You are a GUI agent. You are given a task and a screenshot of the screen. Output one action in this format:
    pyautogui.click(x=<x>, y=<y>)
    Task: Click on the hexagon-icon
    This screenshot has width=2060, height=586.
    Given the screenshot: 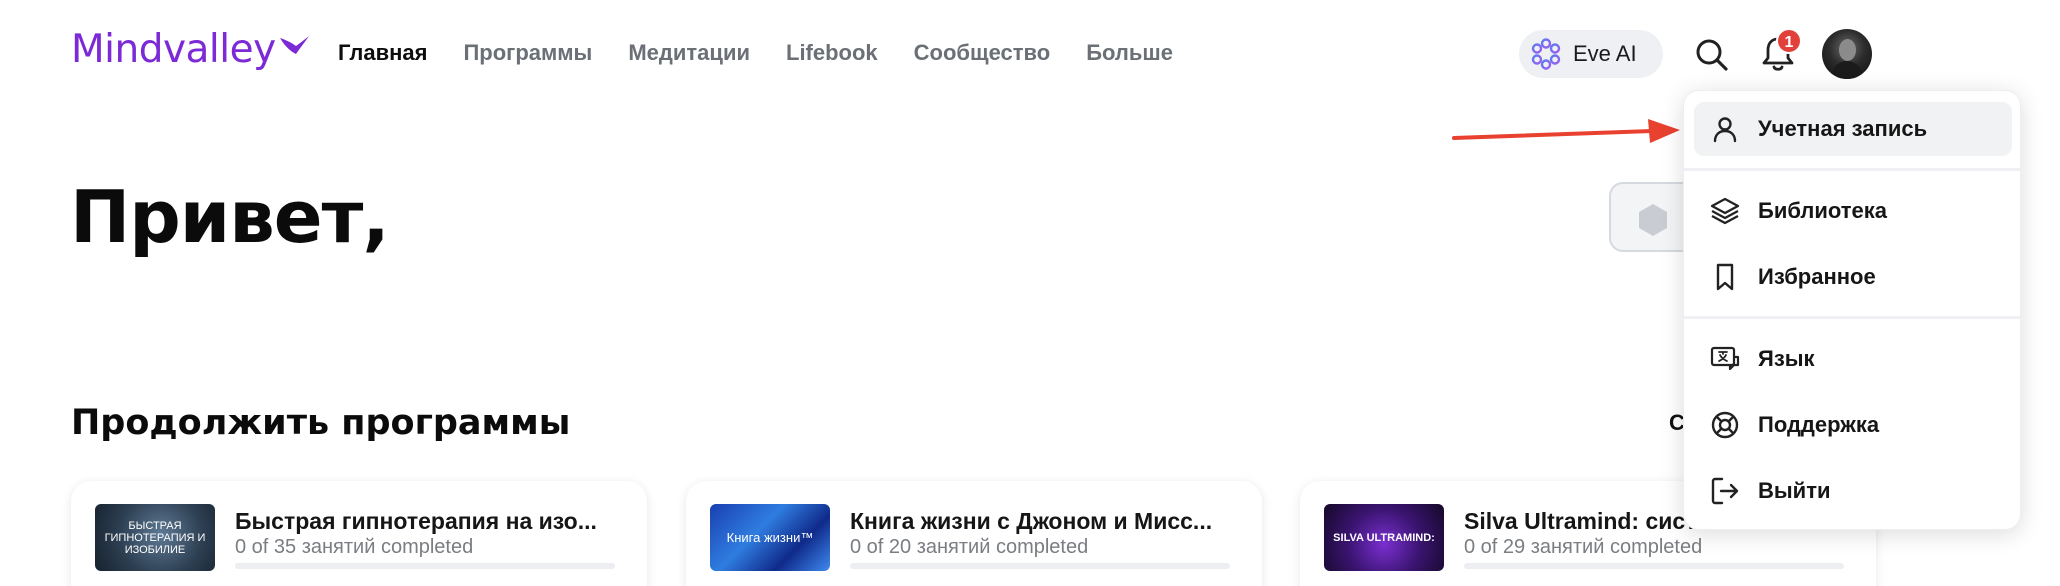 What is the action you would take?
    pyautogui.click(x=1653, y=220)
    